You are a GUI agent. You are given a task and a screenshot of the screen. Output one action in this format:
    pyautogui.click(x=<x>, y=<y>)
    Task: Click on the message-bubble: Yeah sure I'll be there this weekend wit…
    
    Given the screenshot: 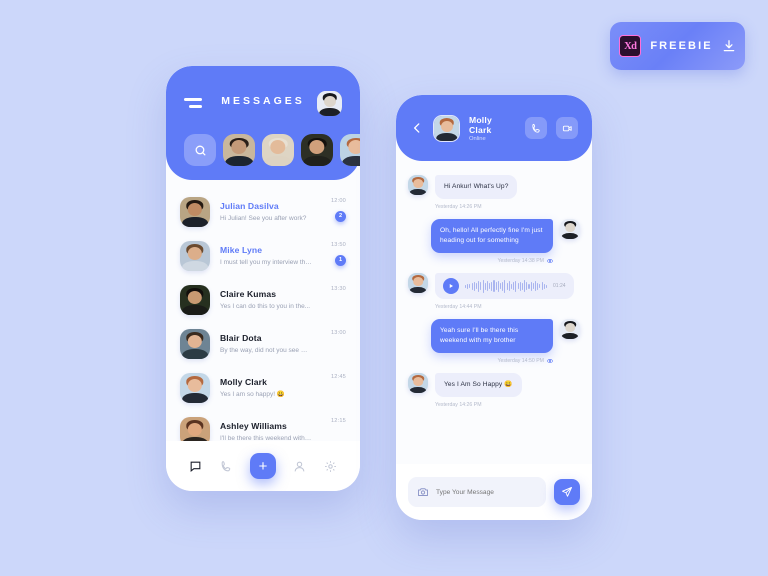 What is the action you would take?
    pyautogui.click(x=492, y=336)
    